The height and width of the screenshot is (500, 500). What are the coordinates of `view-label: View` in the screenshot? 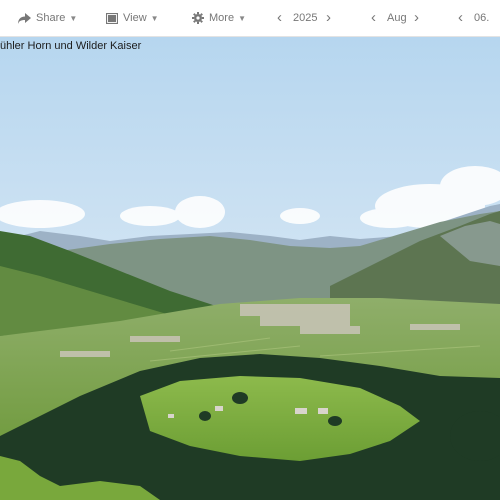 It's located at (135, 18).